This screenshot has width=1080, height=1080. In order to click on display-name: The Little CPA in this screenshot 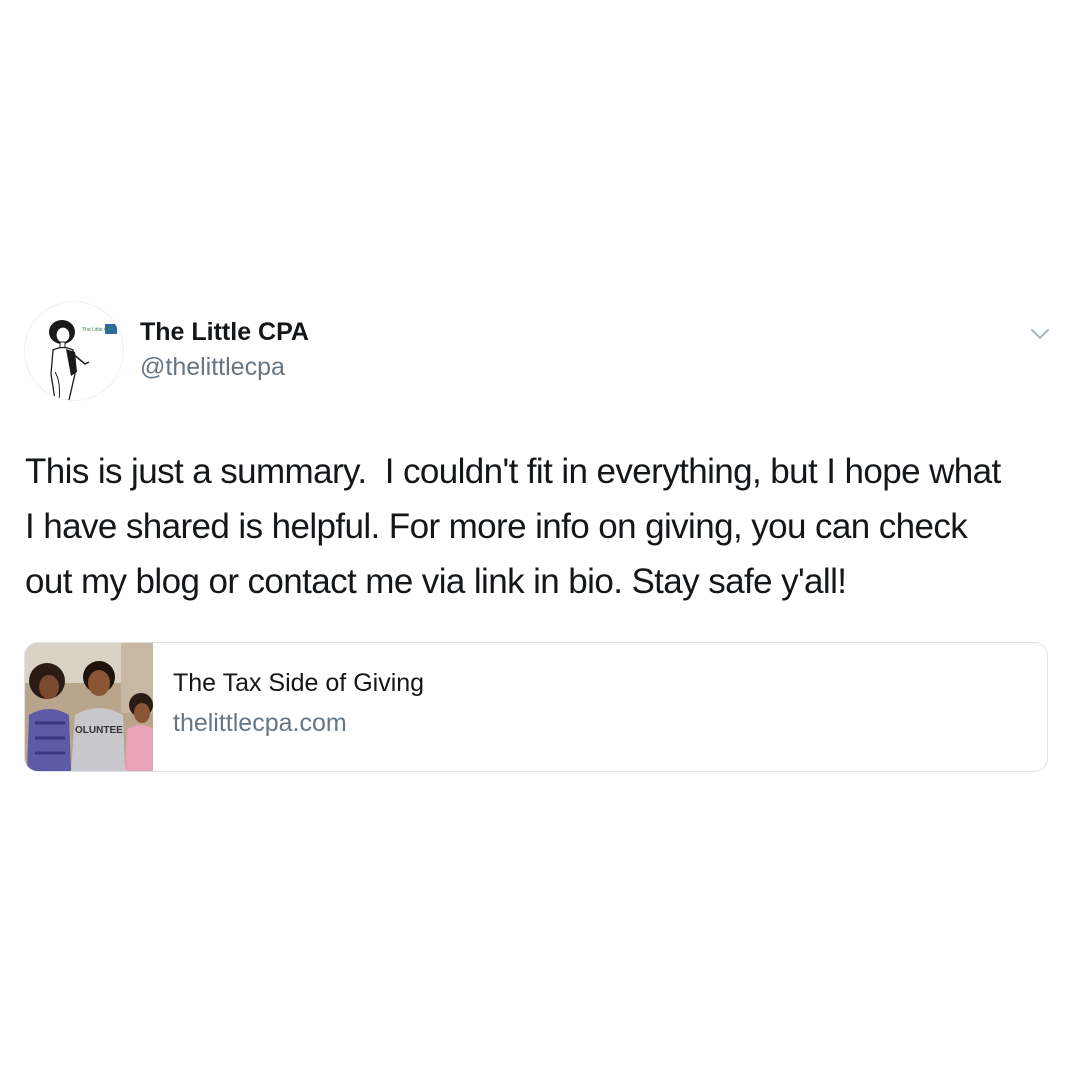, I will do `click(224, 332)`.